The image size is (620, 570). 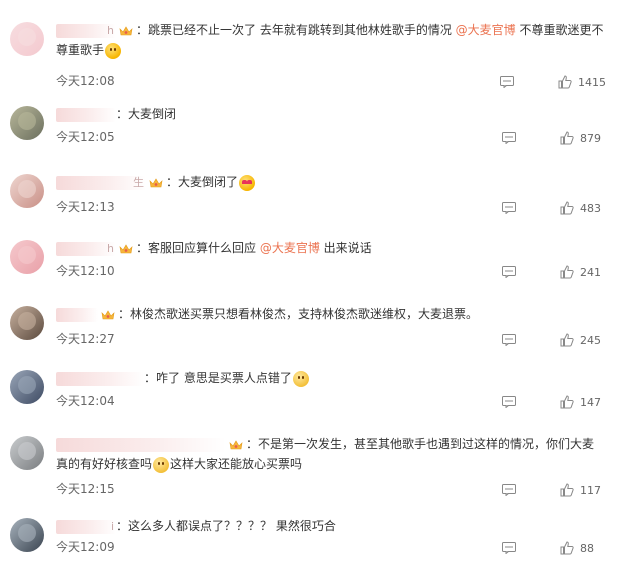 I want to click on comment-time: 今天12:15, so click(x=85, y=489).